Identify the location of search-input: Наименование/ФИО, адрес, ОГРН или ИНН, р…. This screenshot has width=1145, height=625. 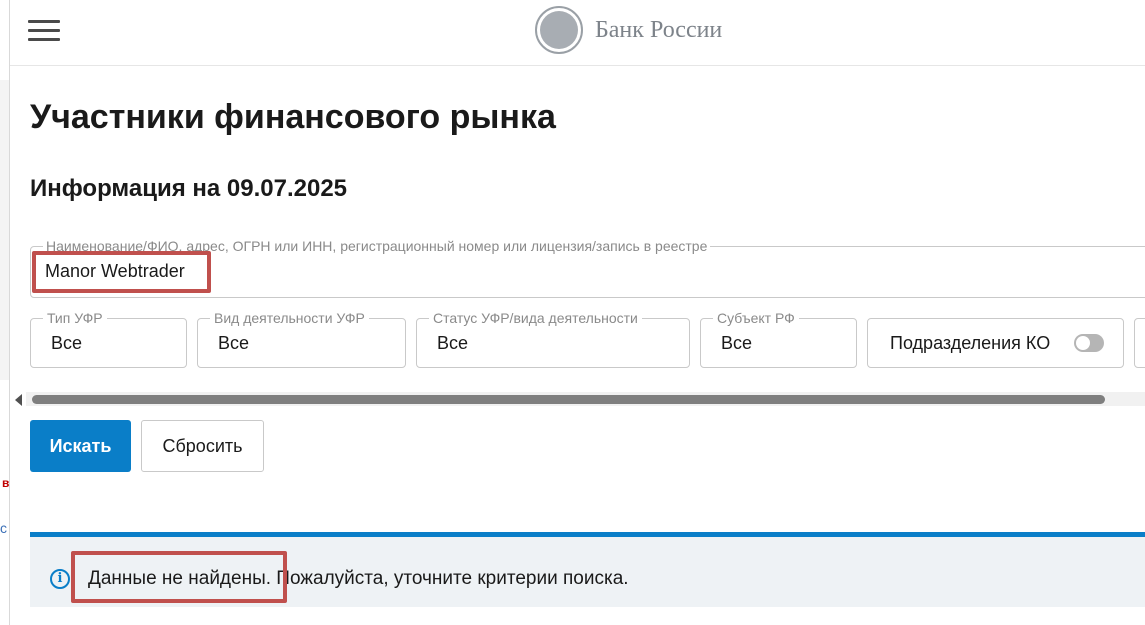
(587, 268).